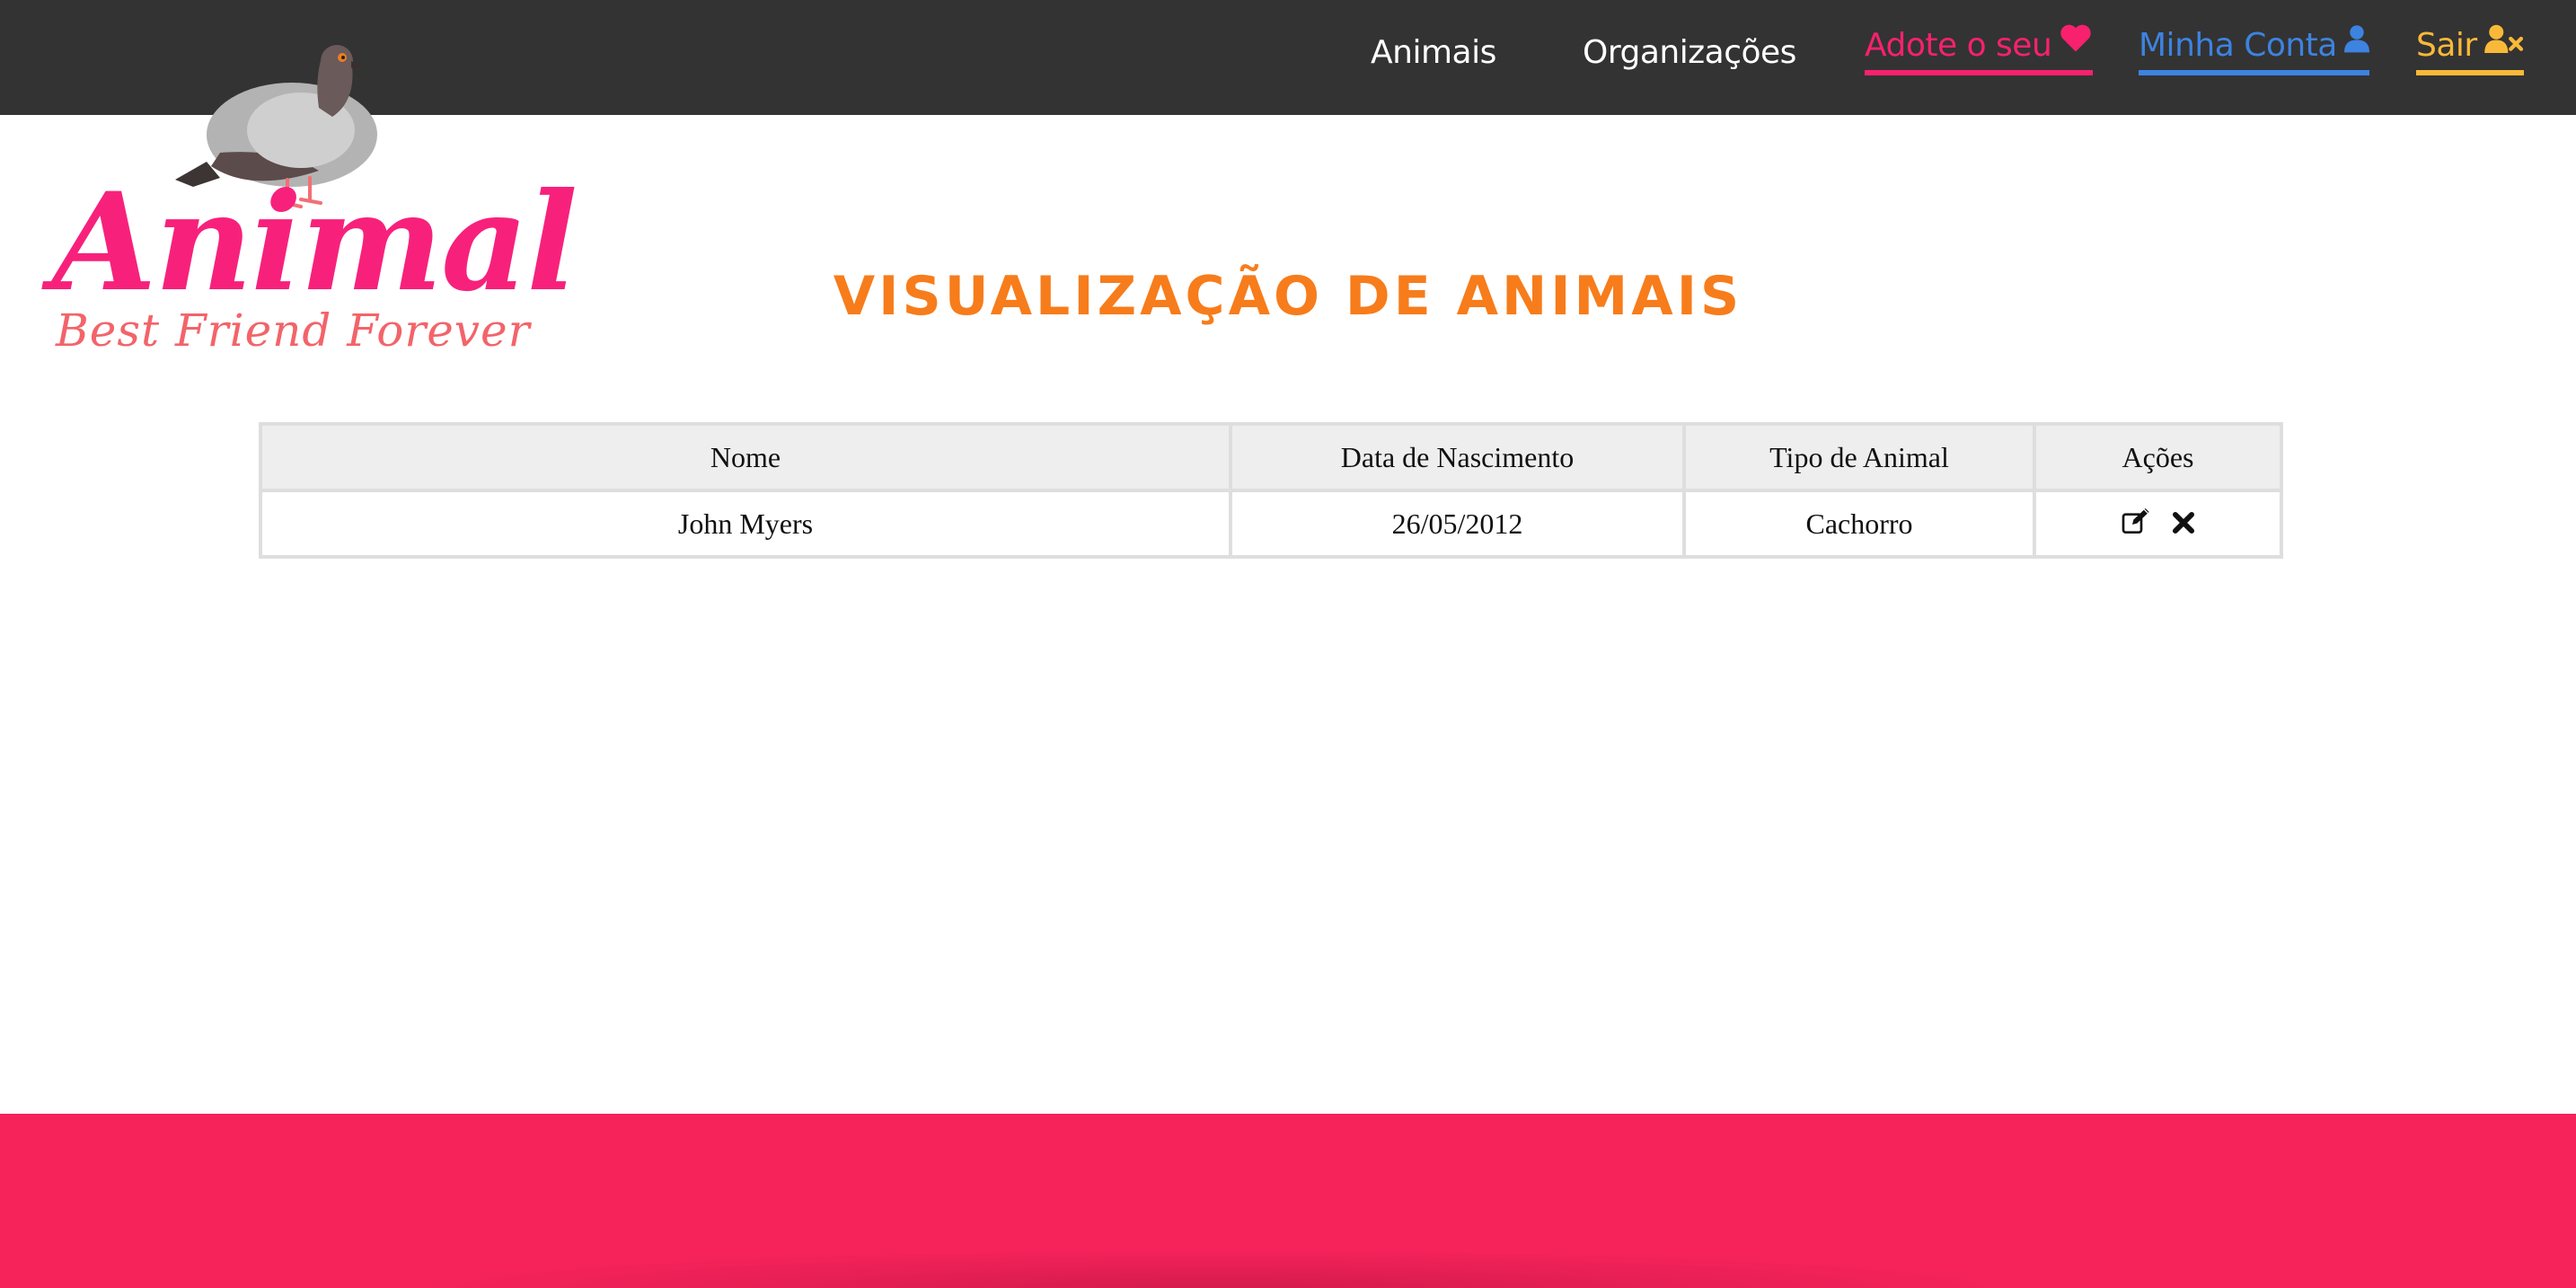  Describe the element at coordinates (1221, 1268) in the screenshot. I see `footer-shadow` at that location.